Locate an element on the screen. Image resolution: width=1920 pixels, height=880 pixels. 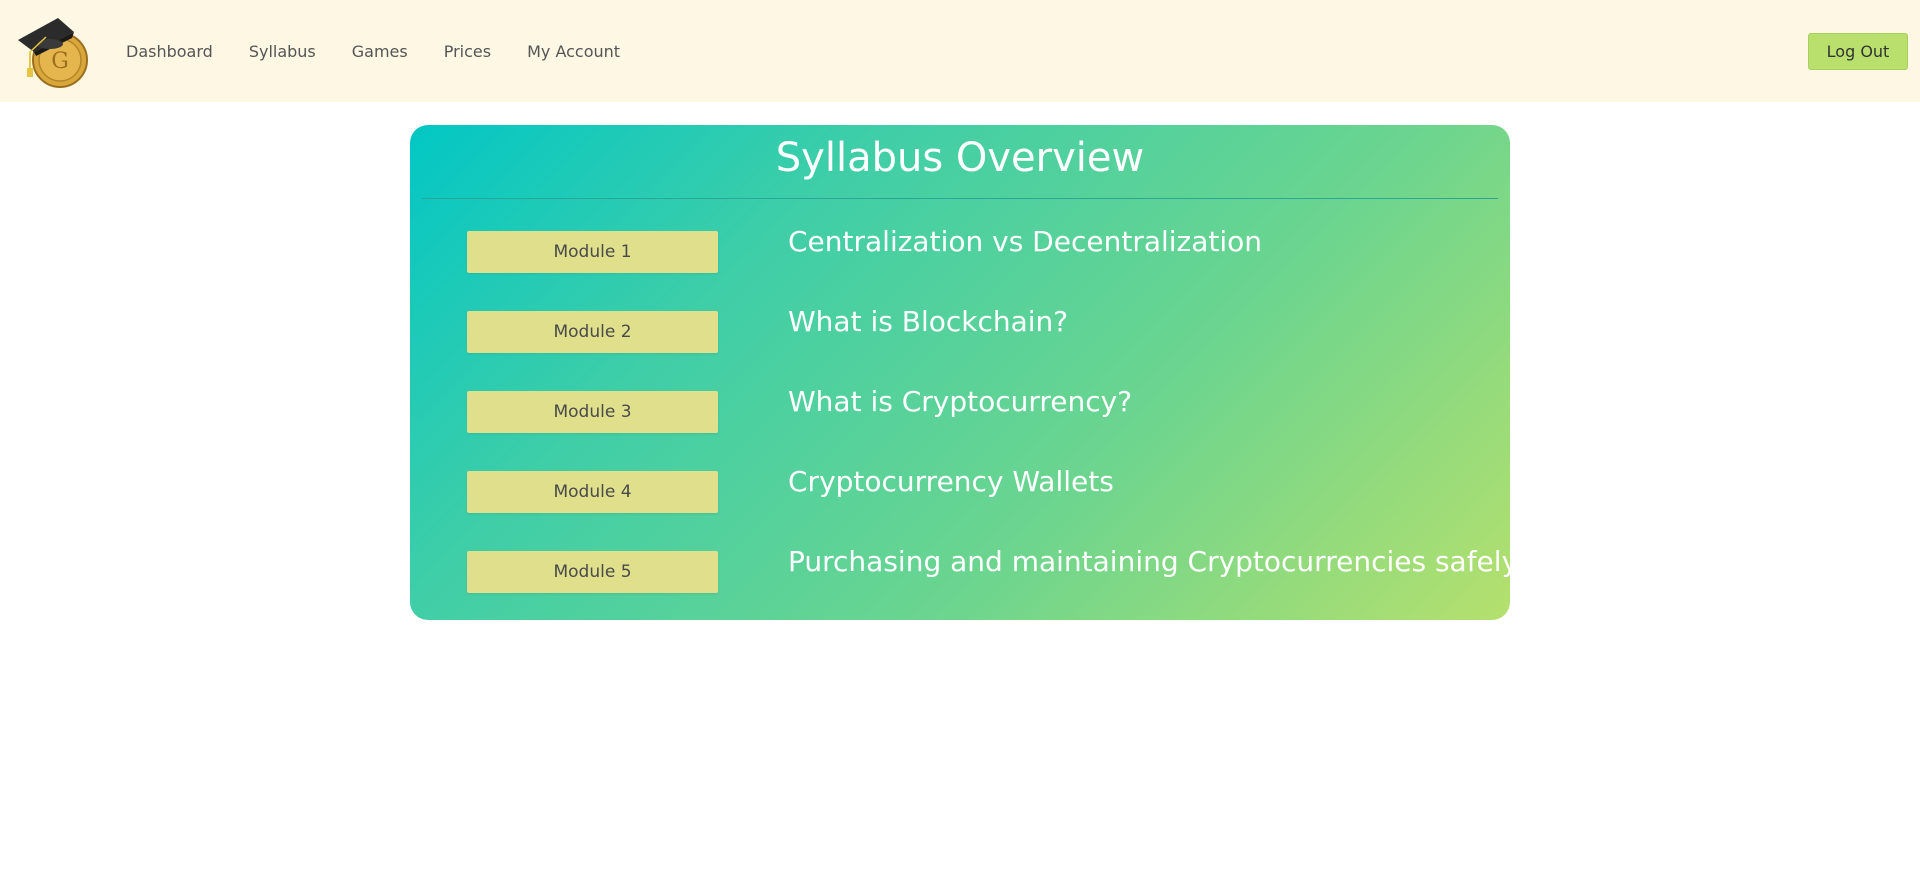
logout-button: Log Out is located at coordinates (1858, 51).